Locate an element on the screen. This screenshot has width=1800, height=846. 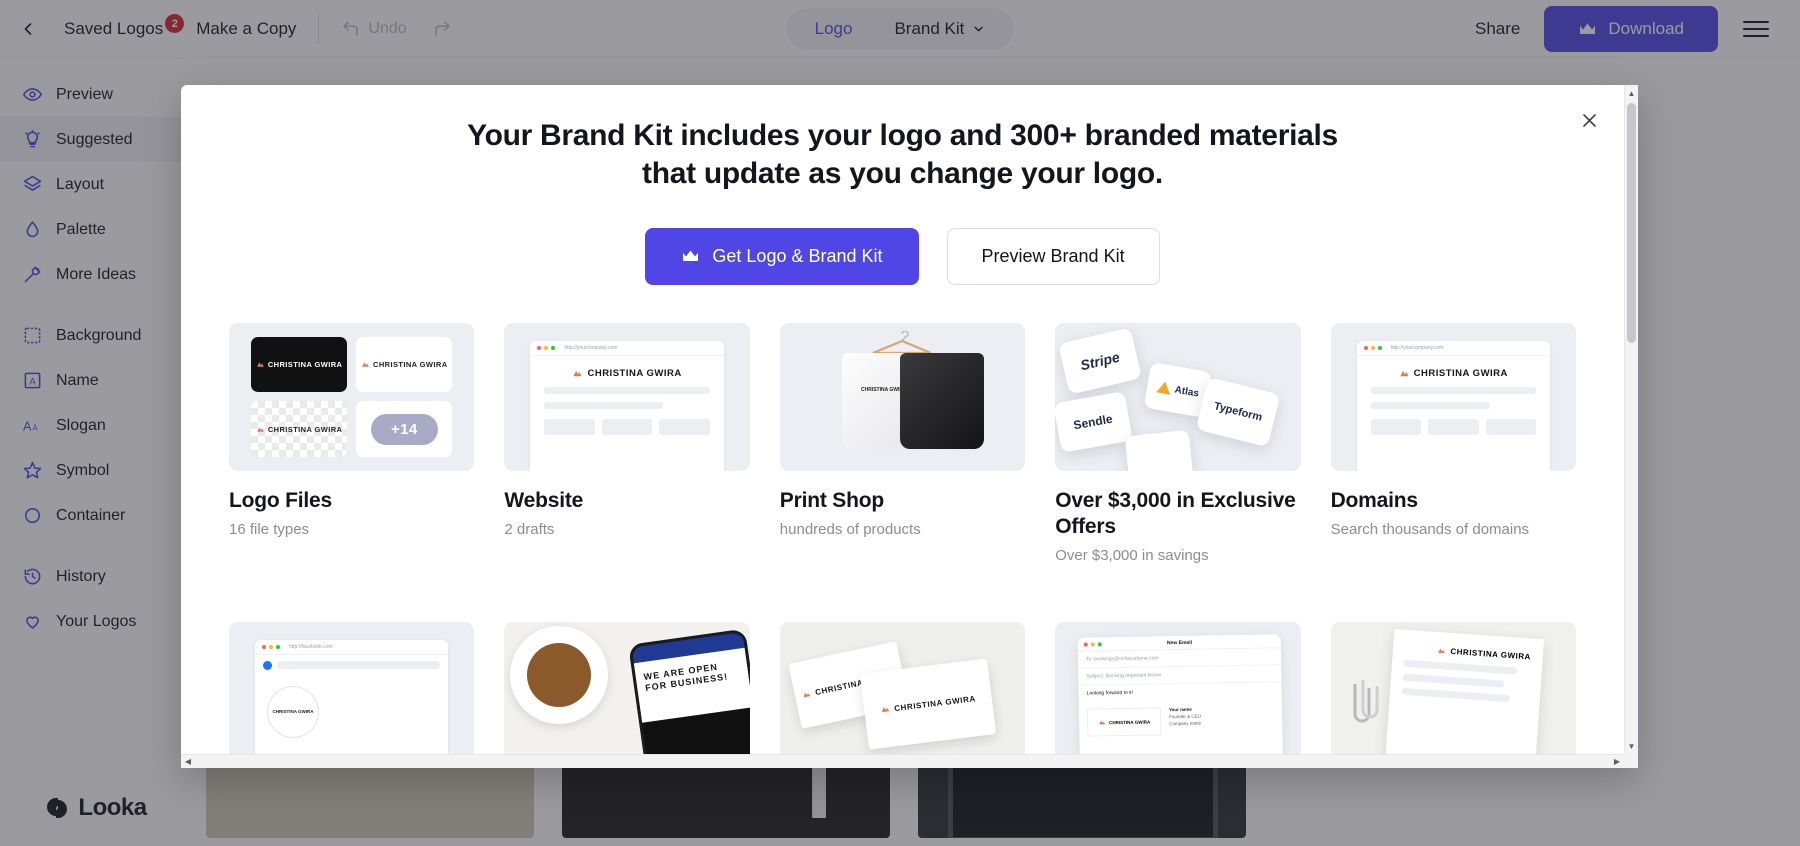
browser-chrome-bar: http://facebook.com is located at coordinates (352, 647).